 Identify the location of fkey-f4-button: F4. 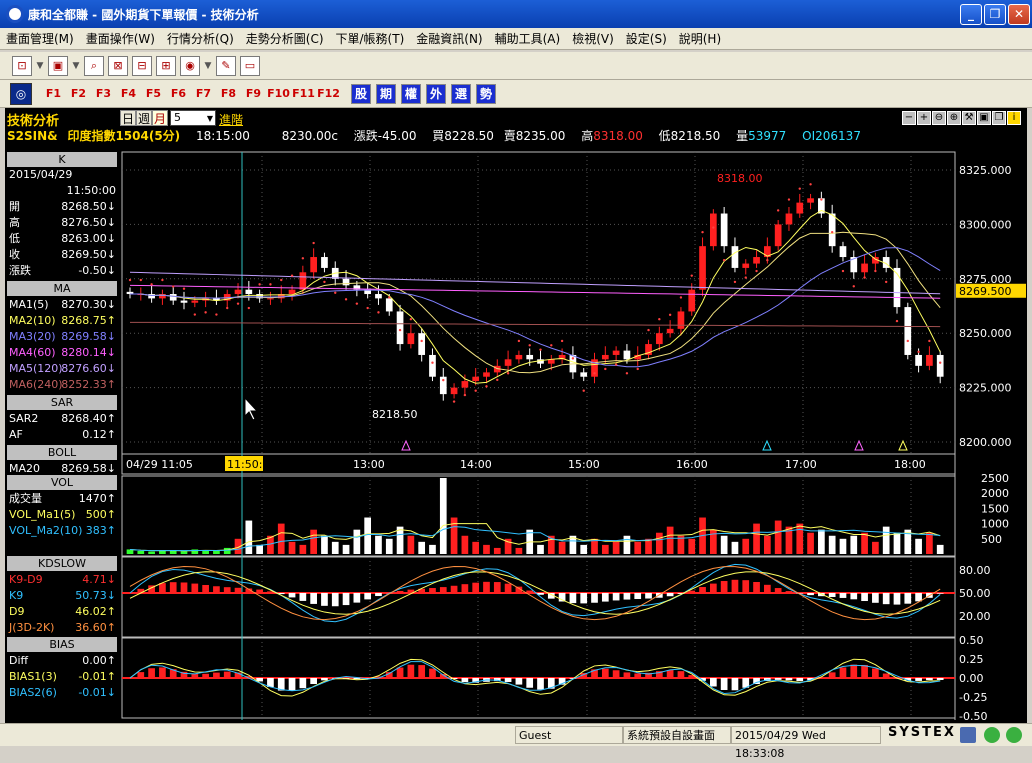
(128, 94).